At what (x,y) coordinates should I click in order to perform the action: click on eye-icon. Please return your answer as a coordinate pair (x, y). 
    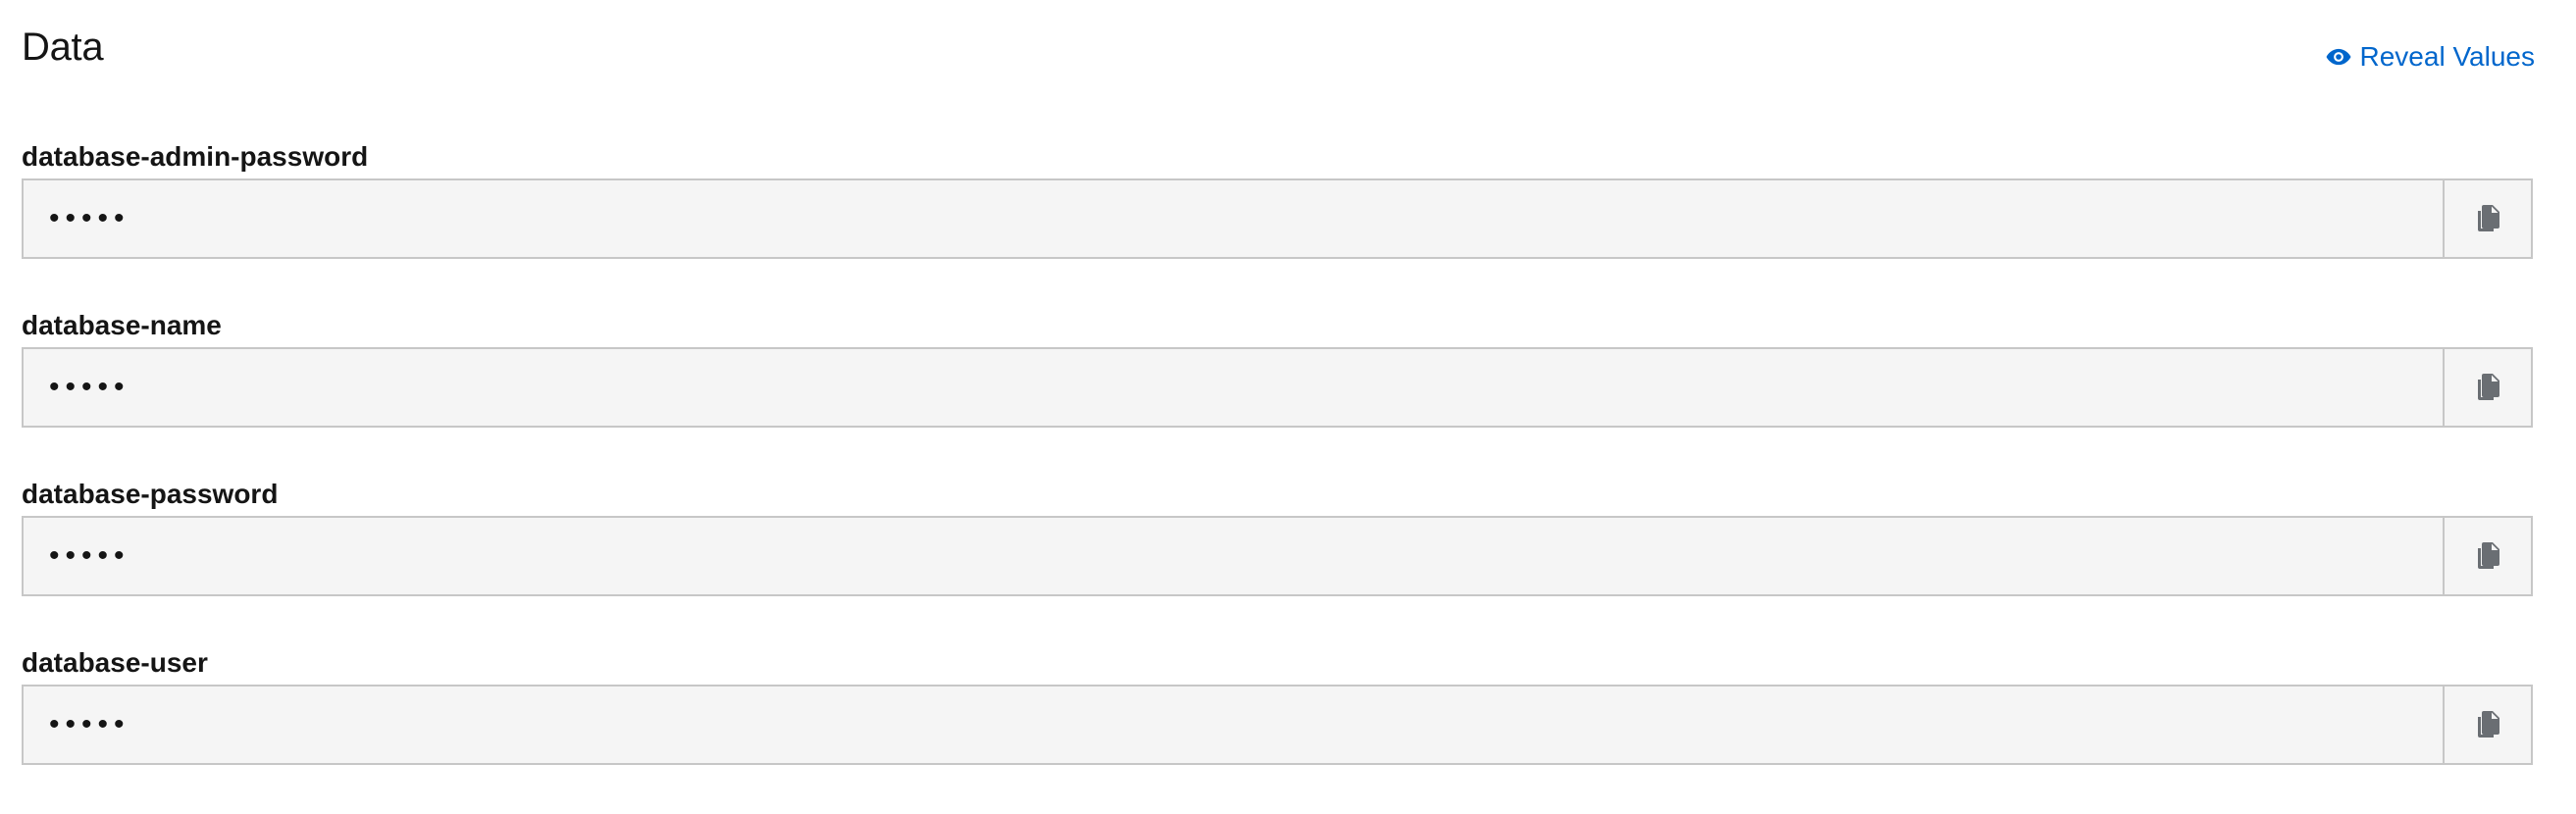
    Looking at the image, I should click on (2338, 57).